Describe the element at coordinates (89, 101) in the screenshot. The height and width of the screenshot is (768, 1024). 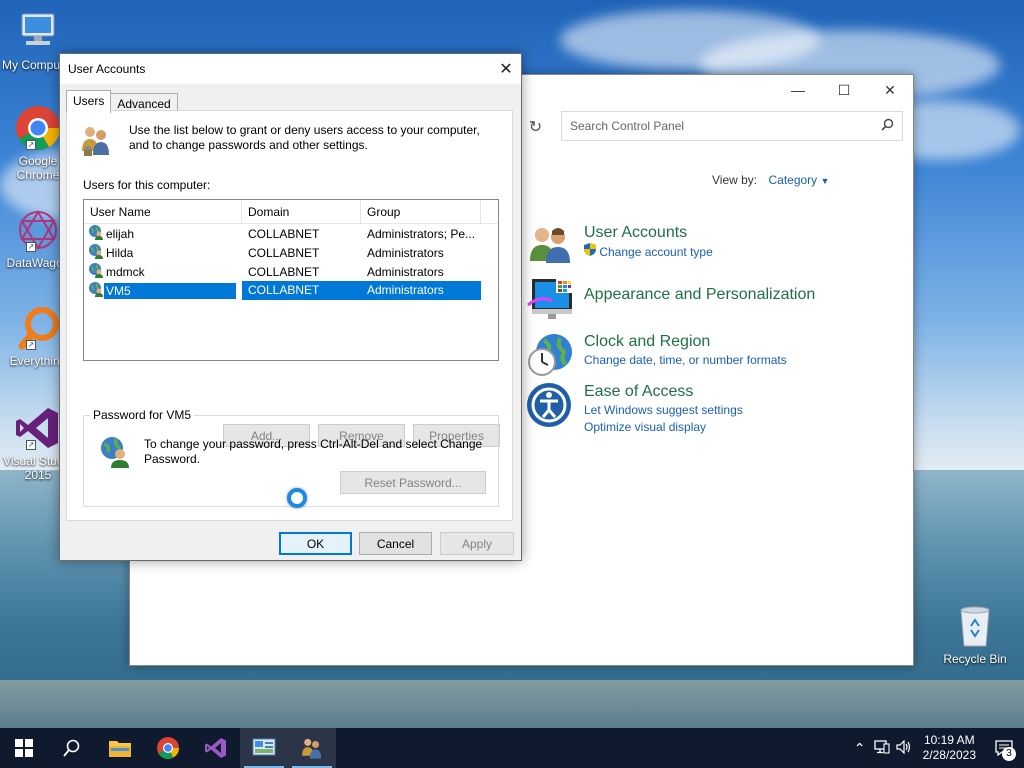
I see `tab-users: Users` at that location.